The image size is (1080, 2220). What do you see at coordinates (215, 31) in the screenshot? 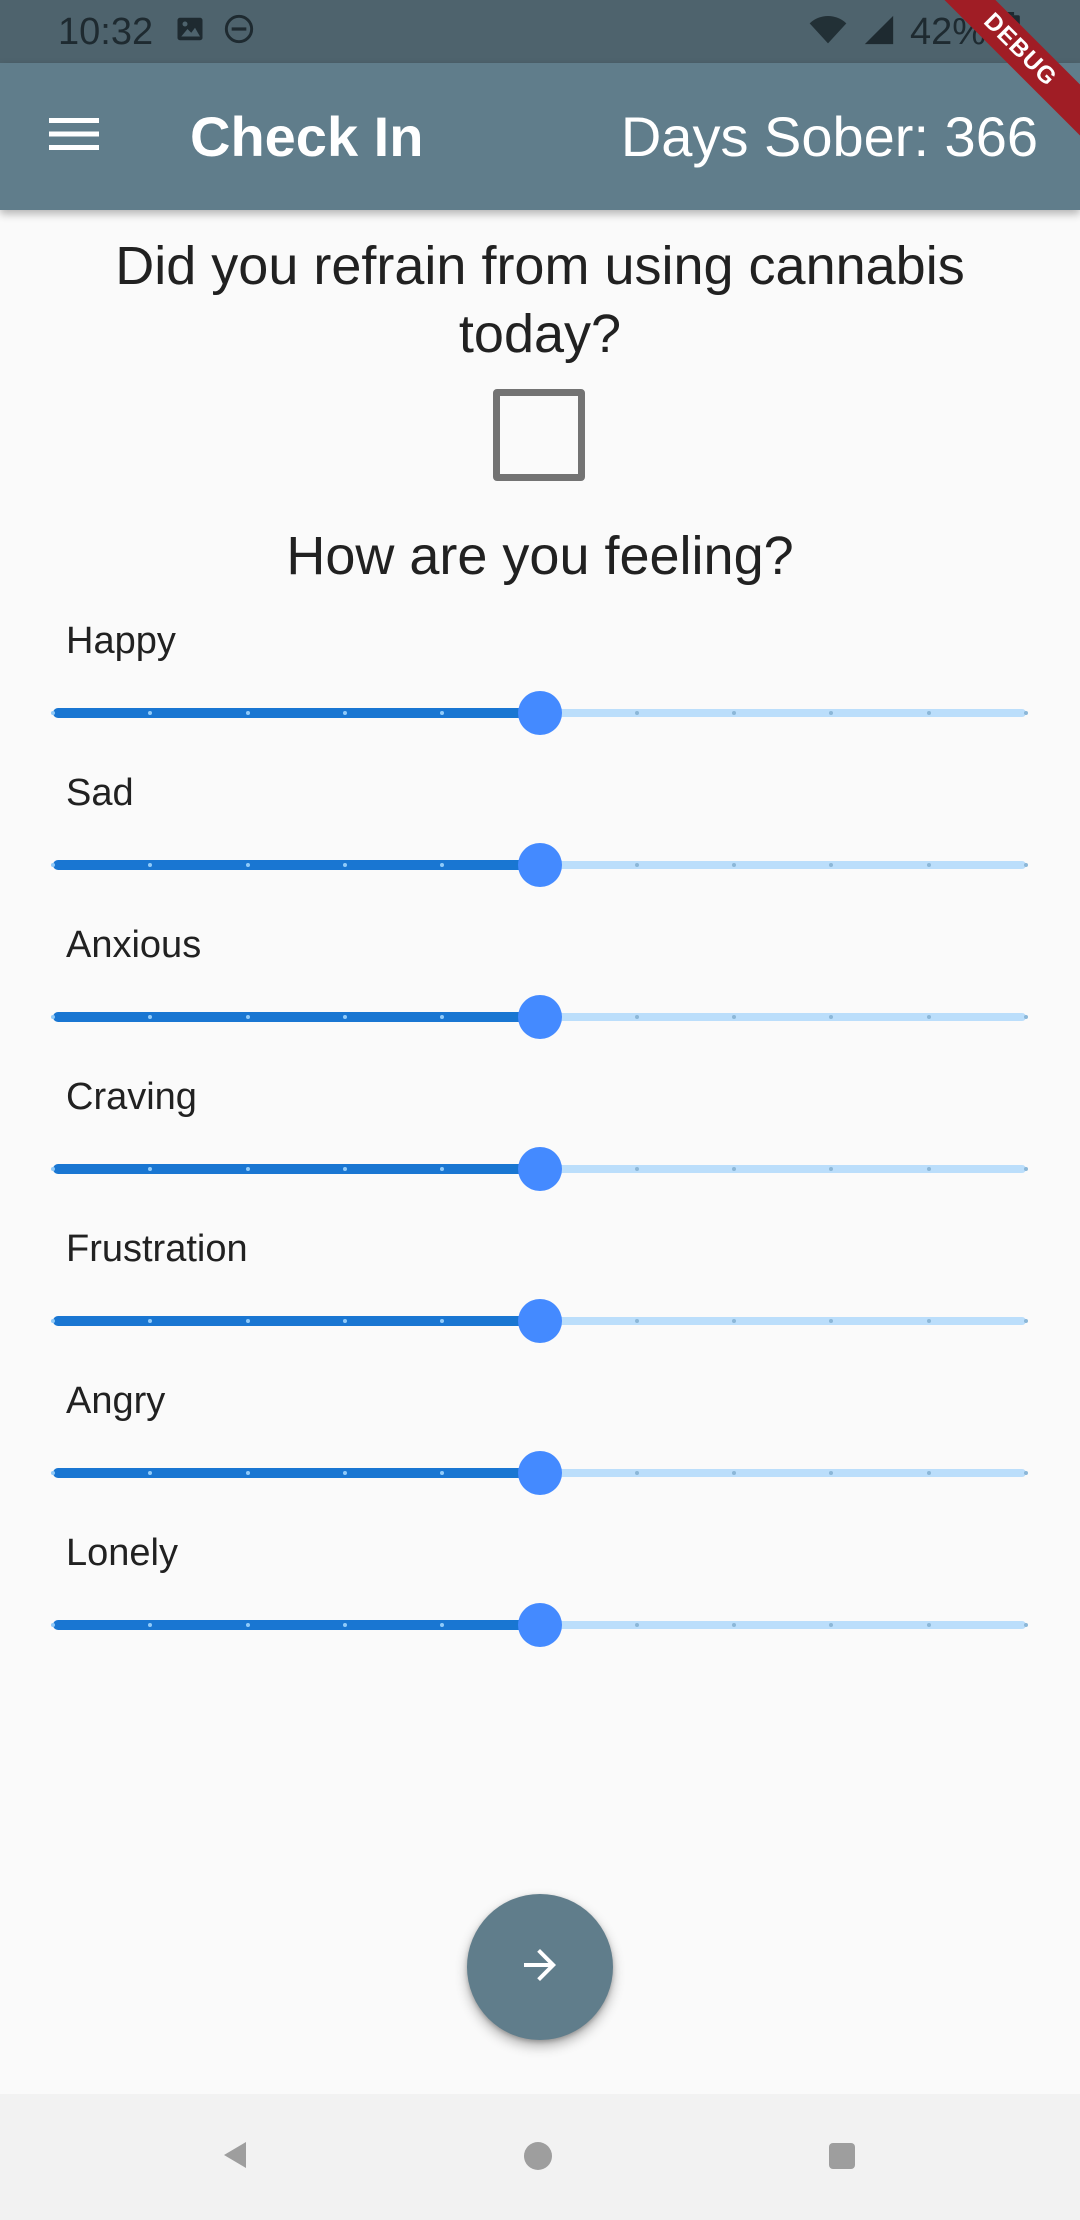
I see `status-notification-icons` at bounding box center [215, 31].